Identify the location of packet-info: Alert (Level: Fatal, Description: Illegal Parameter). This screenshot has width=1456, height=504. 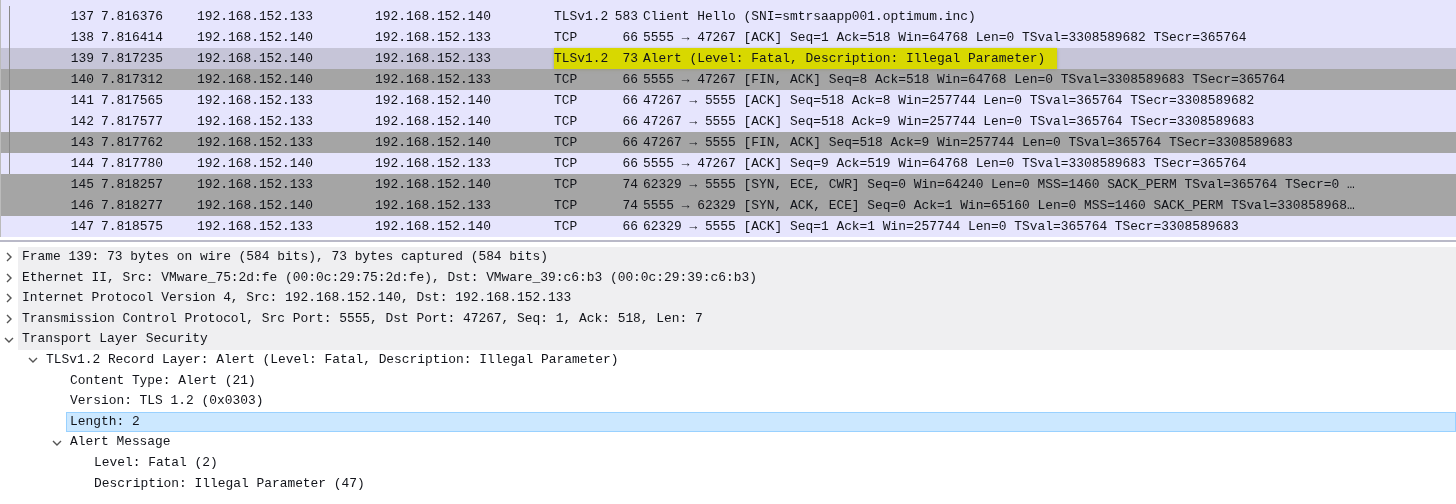
(844, 59).